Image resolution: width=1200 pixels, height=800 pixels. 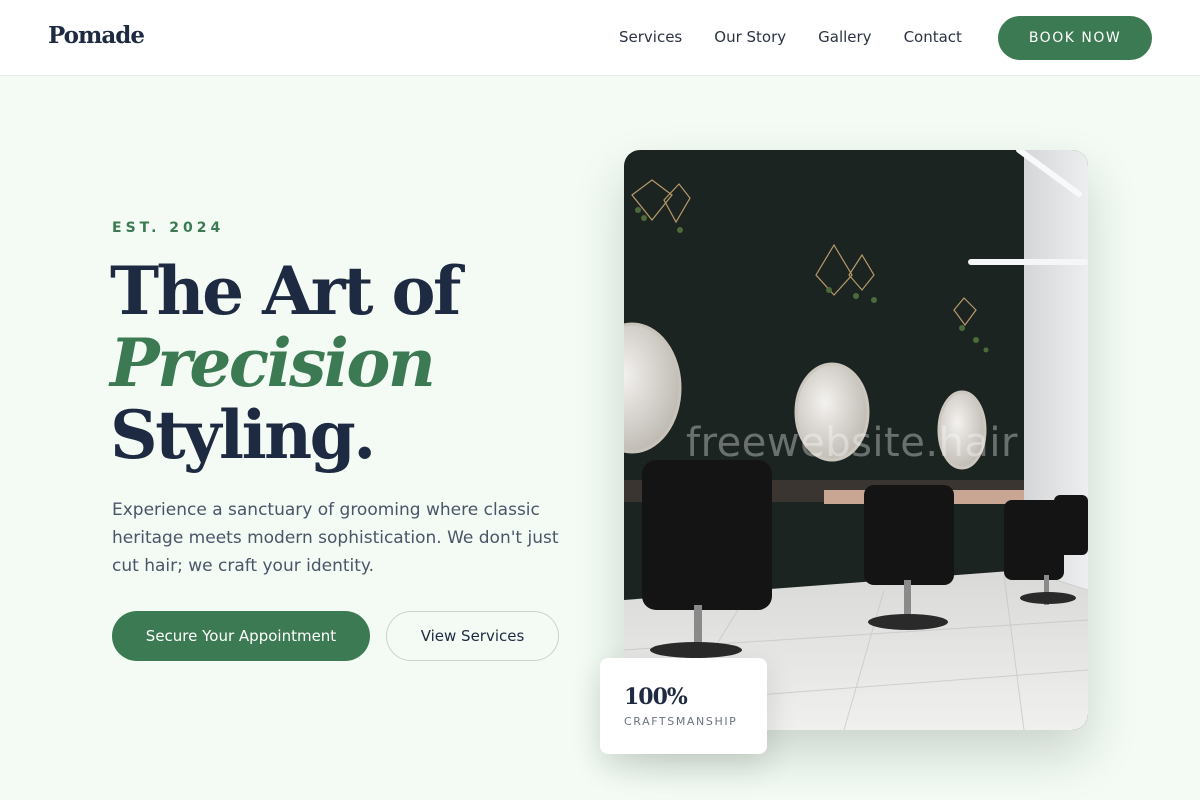 I want to click on secure-appointment-button: Secure Your Appointment, so click(x=241, y=636).